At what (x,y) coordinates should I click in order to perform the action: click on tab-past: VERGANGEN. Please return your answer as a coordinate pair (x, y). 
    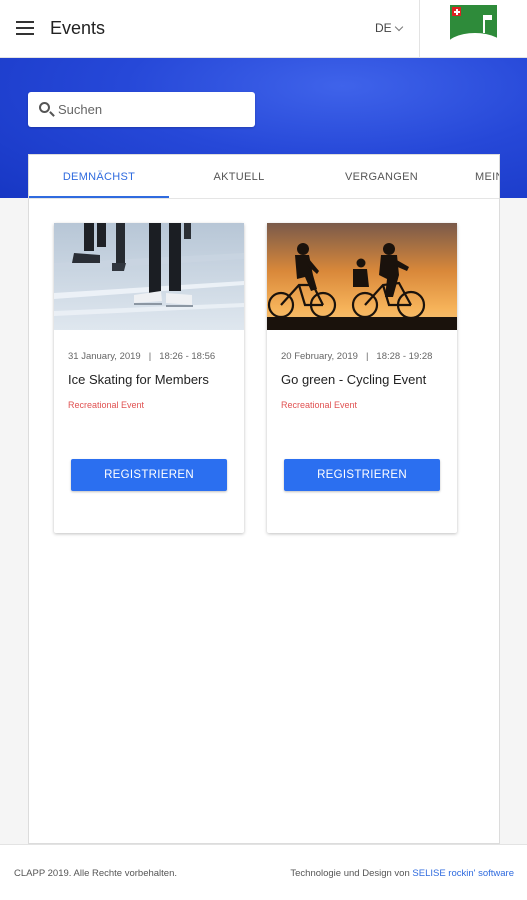
    Looking at the image, I should click on (381, 177).